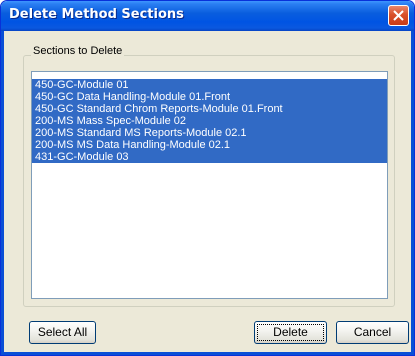 The image size is (415, 356). Describe the element at coordinates (2, 193) in the screenshot. I see `window-frame-left` at that location.